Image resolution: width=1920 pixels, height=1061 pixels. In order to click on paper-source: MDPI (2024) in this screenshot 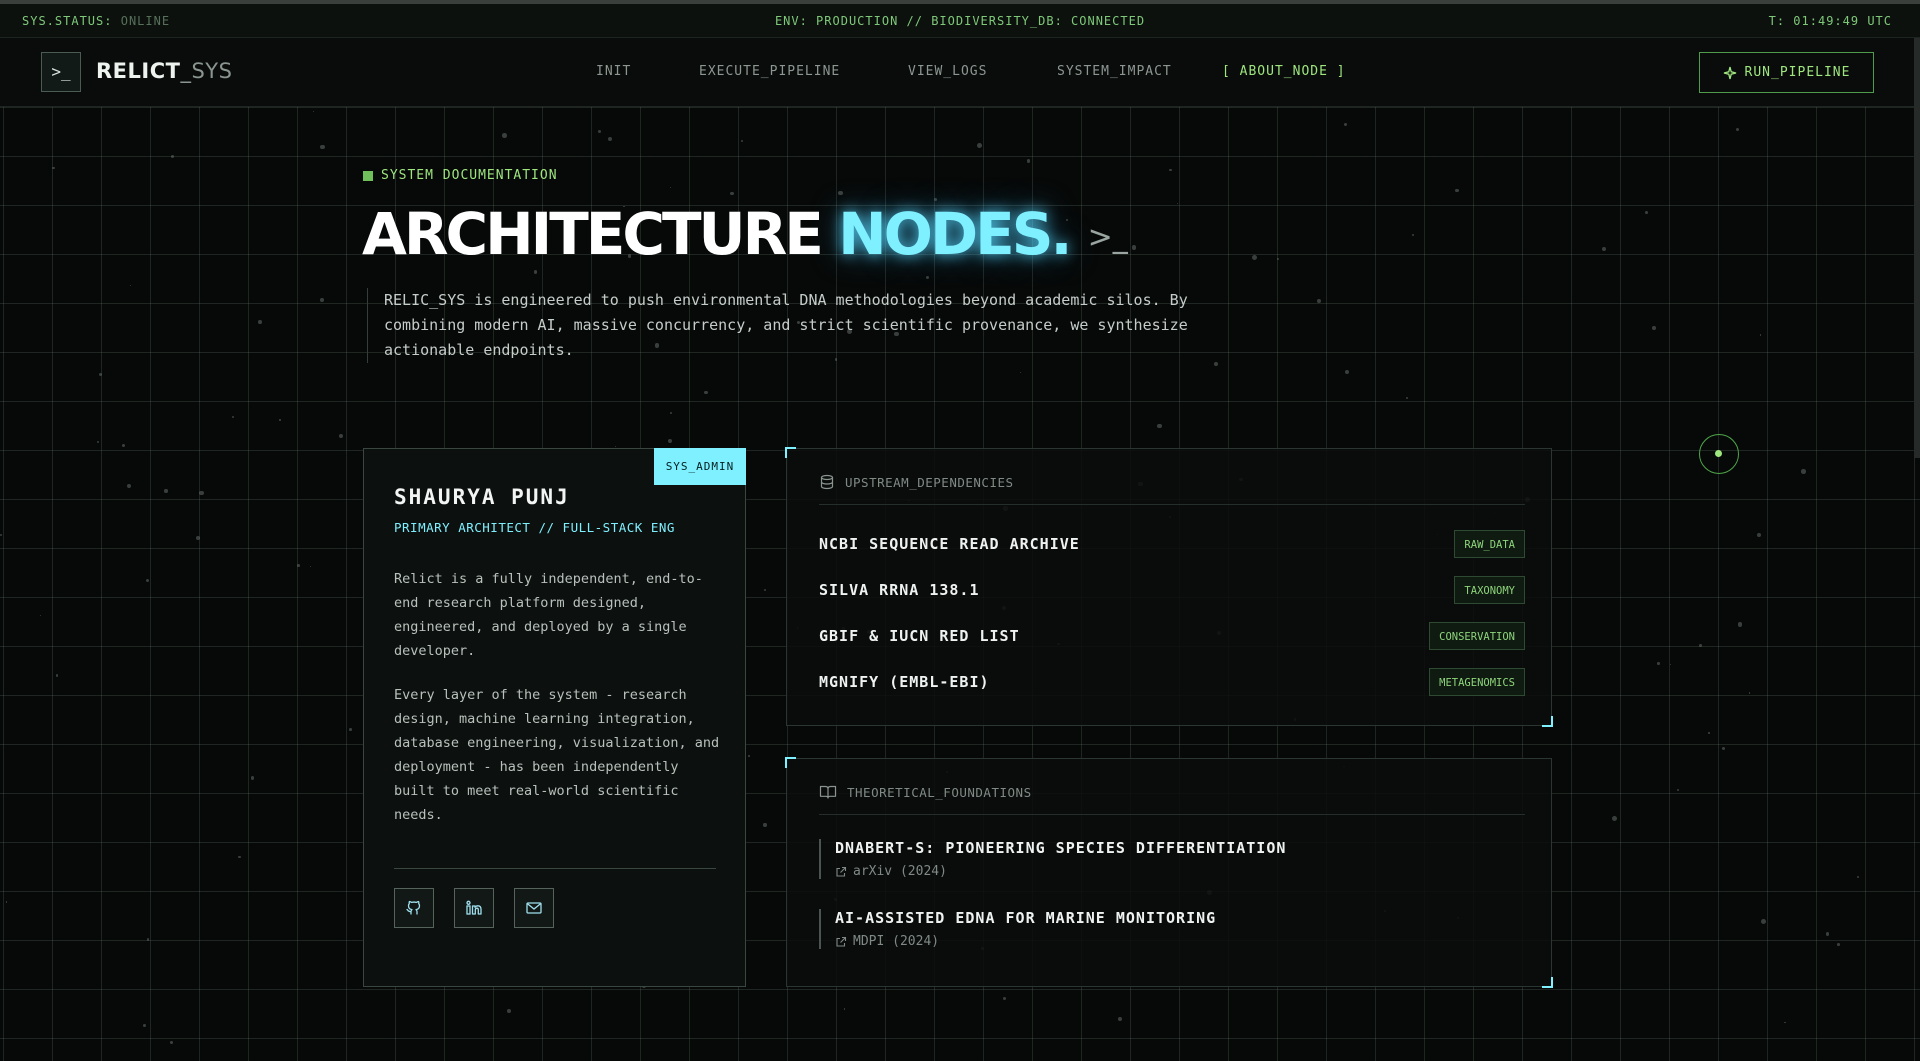, I will do `click(1180, 941)`.